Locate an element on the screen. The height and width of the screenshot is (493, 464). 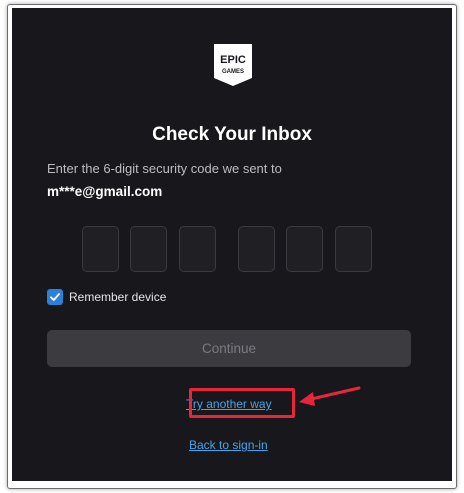
checkmark-icon is located at coordinates (55, 297).